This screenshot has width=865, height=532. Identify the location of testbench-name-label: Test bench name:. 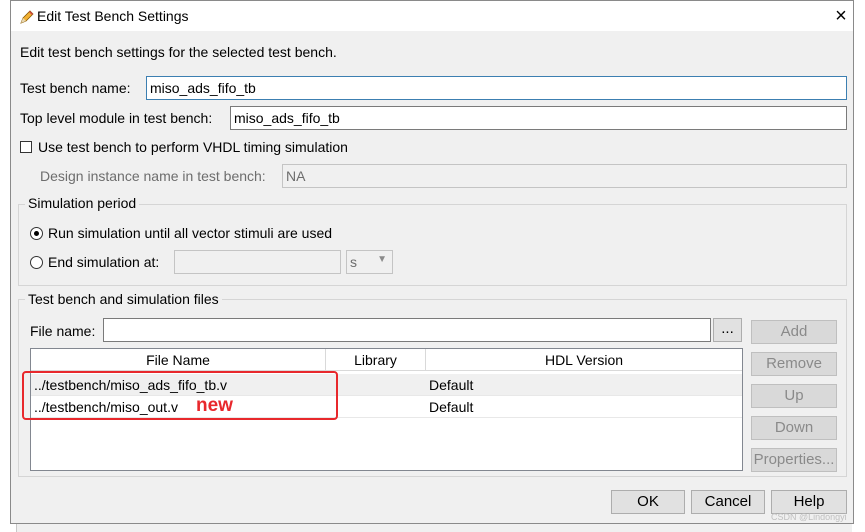
(75, 88).